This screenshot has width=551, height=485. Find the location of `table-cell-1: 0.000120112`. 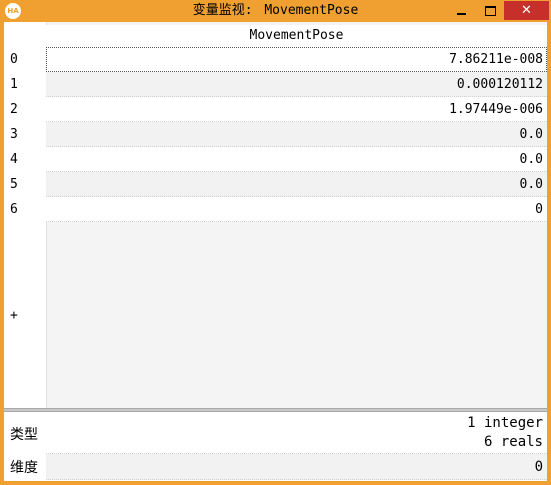

table-cell-1: 0.000120112 is located at coordinates (296, 84).